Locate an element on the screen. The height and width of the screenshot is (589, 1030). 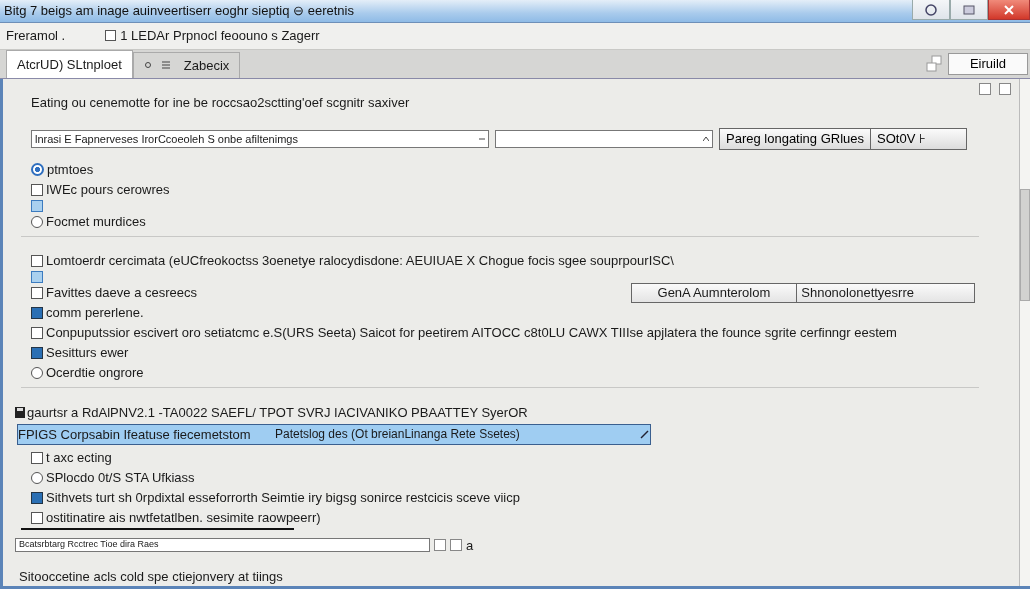
search-field: lnrasi E Fapnerveses IrorCcoeoleh S onbe afiltenimgs is located at coordinates (260, 138).